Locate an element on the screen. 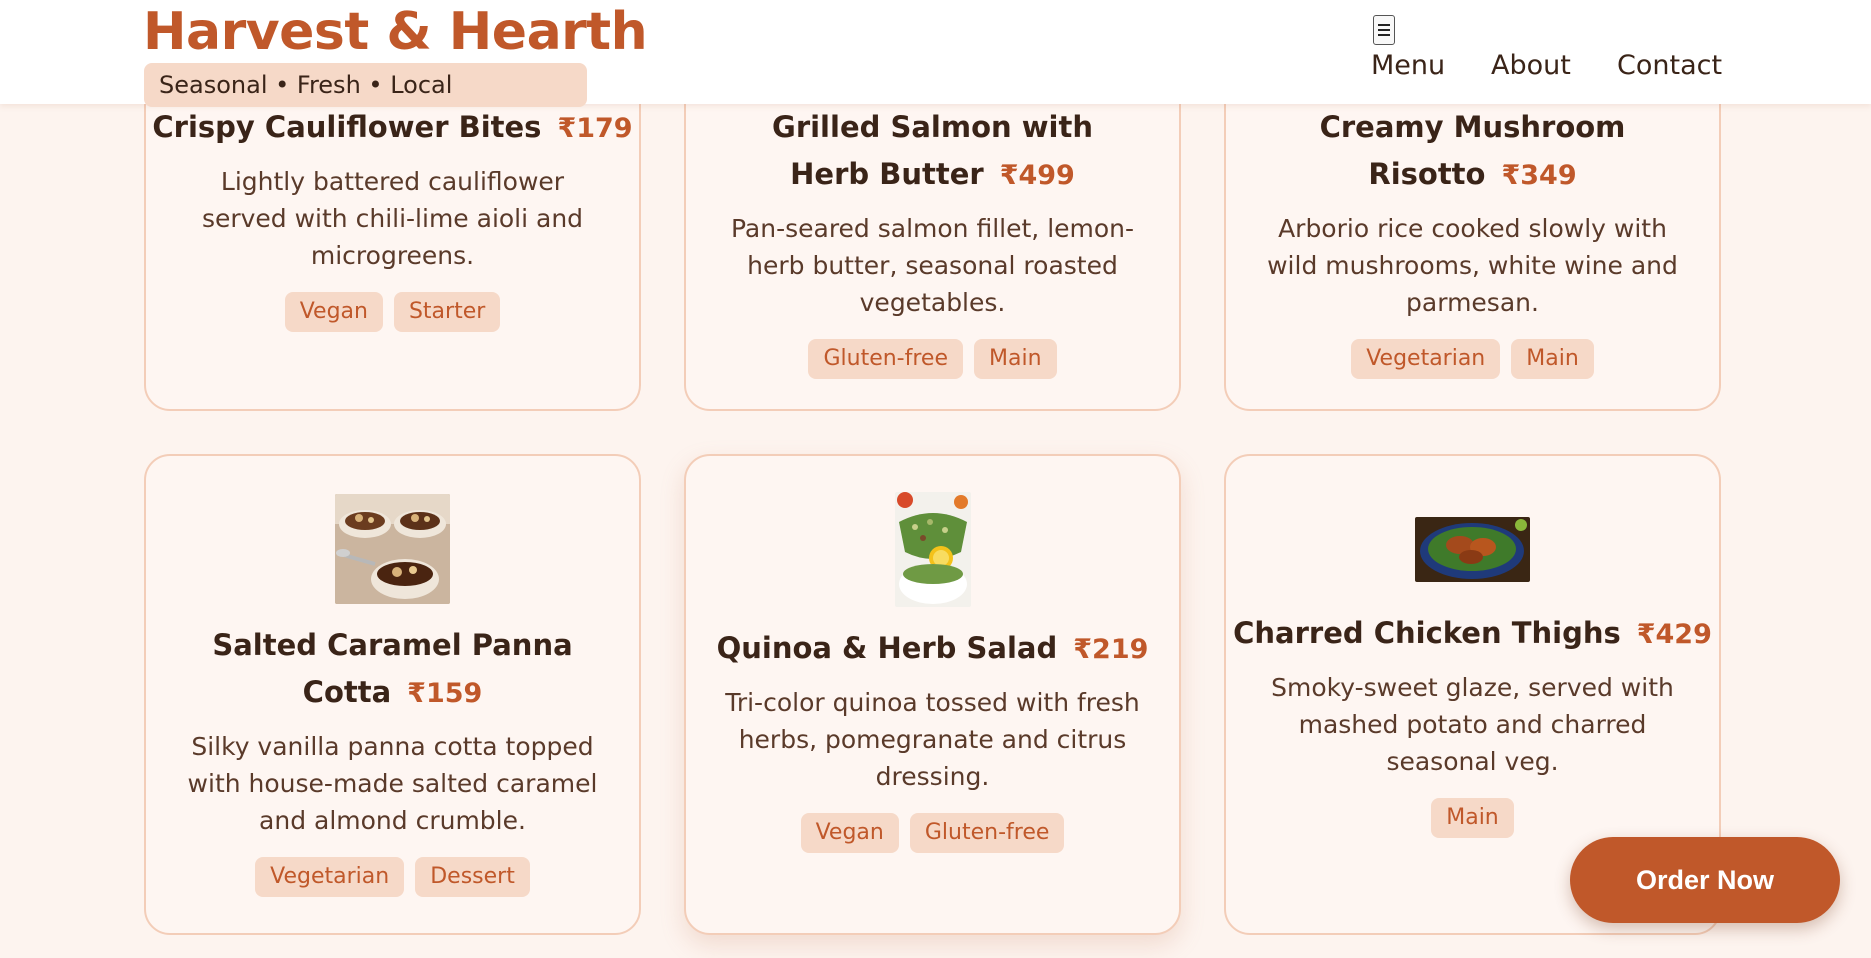 This screenshot has height=958, width=1871. dish-price: ₹219 is located at coordinates (1111, 649).